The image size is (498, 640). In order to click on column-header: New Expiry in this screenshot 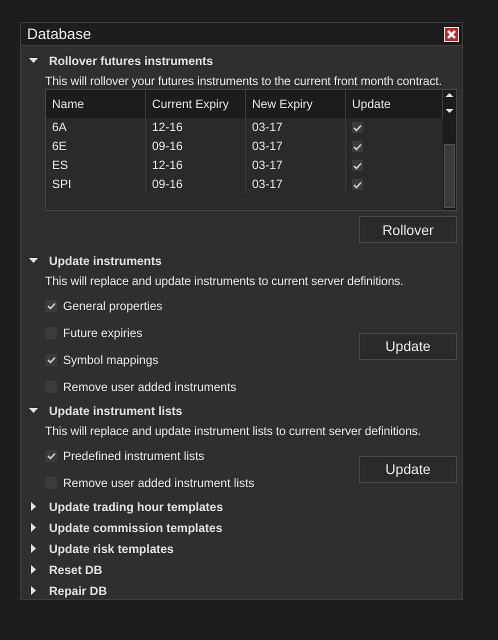, I will do `click(296, 104)`.